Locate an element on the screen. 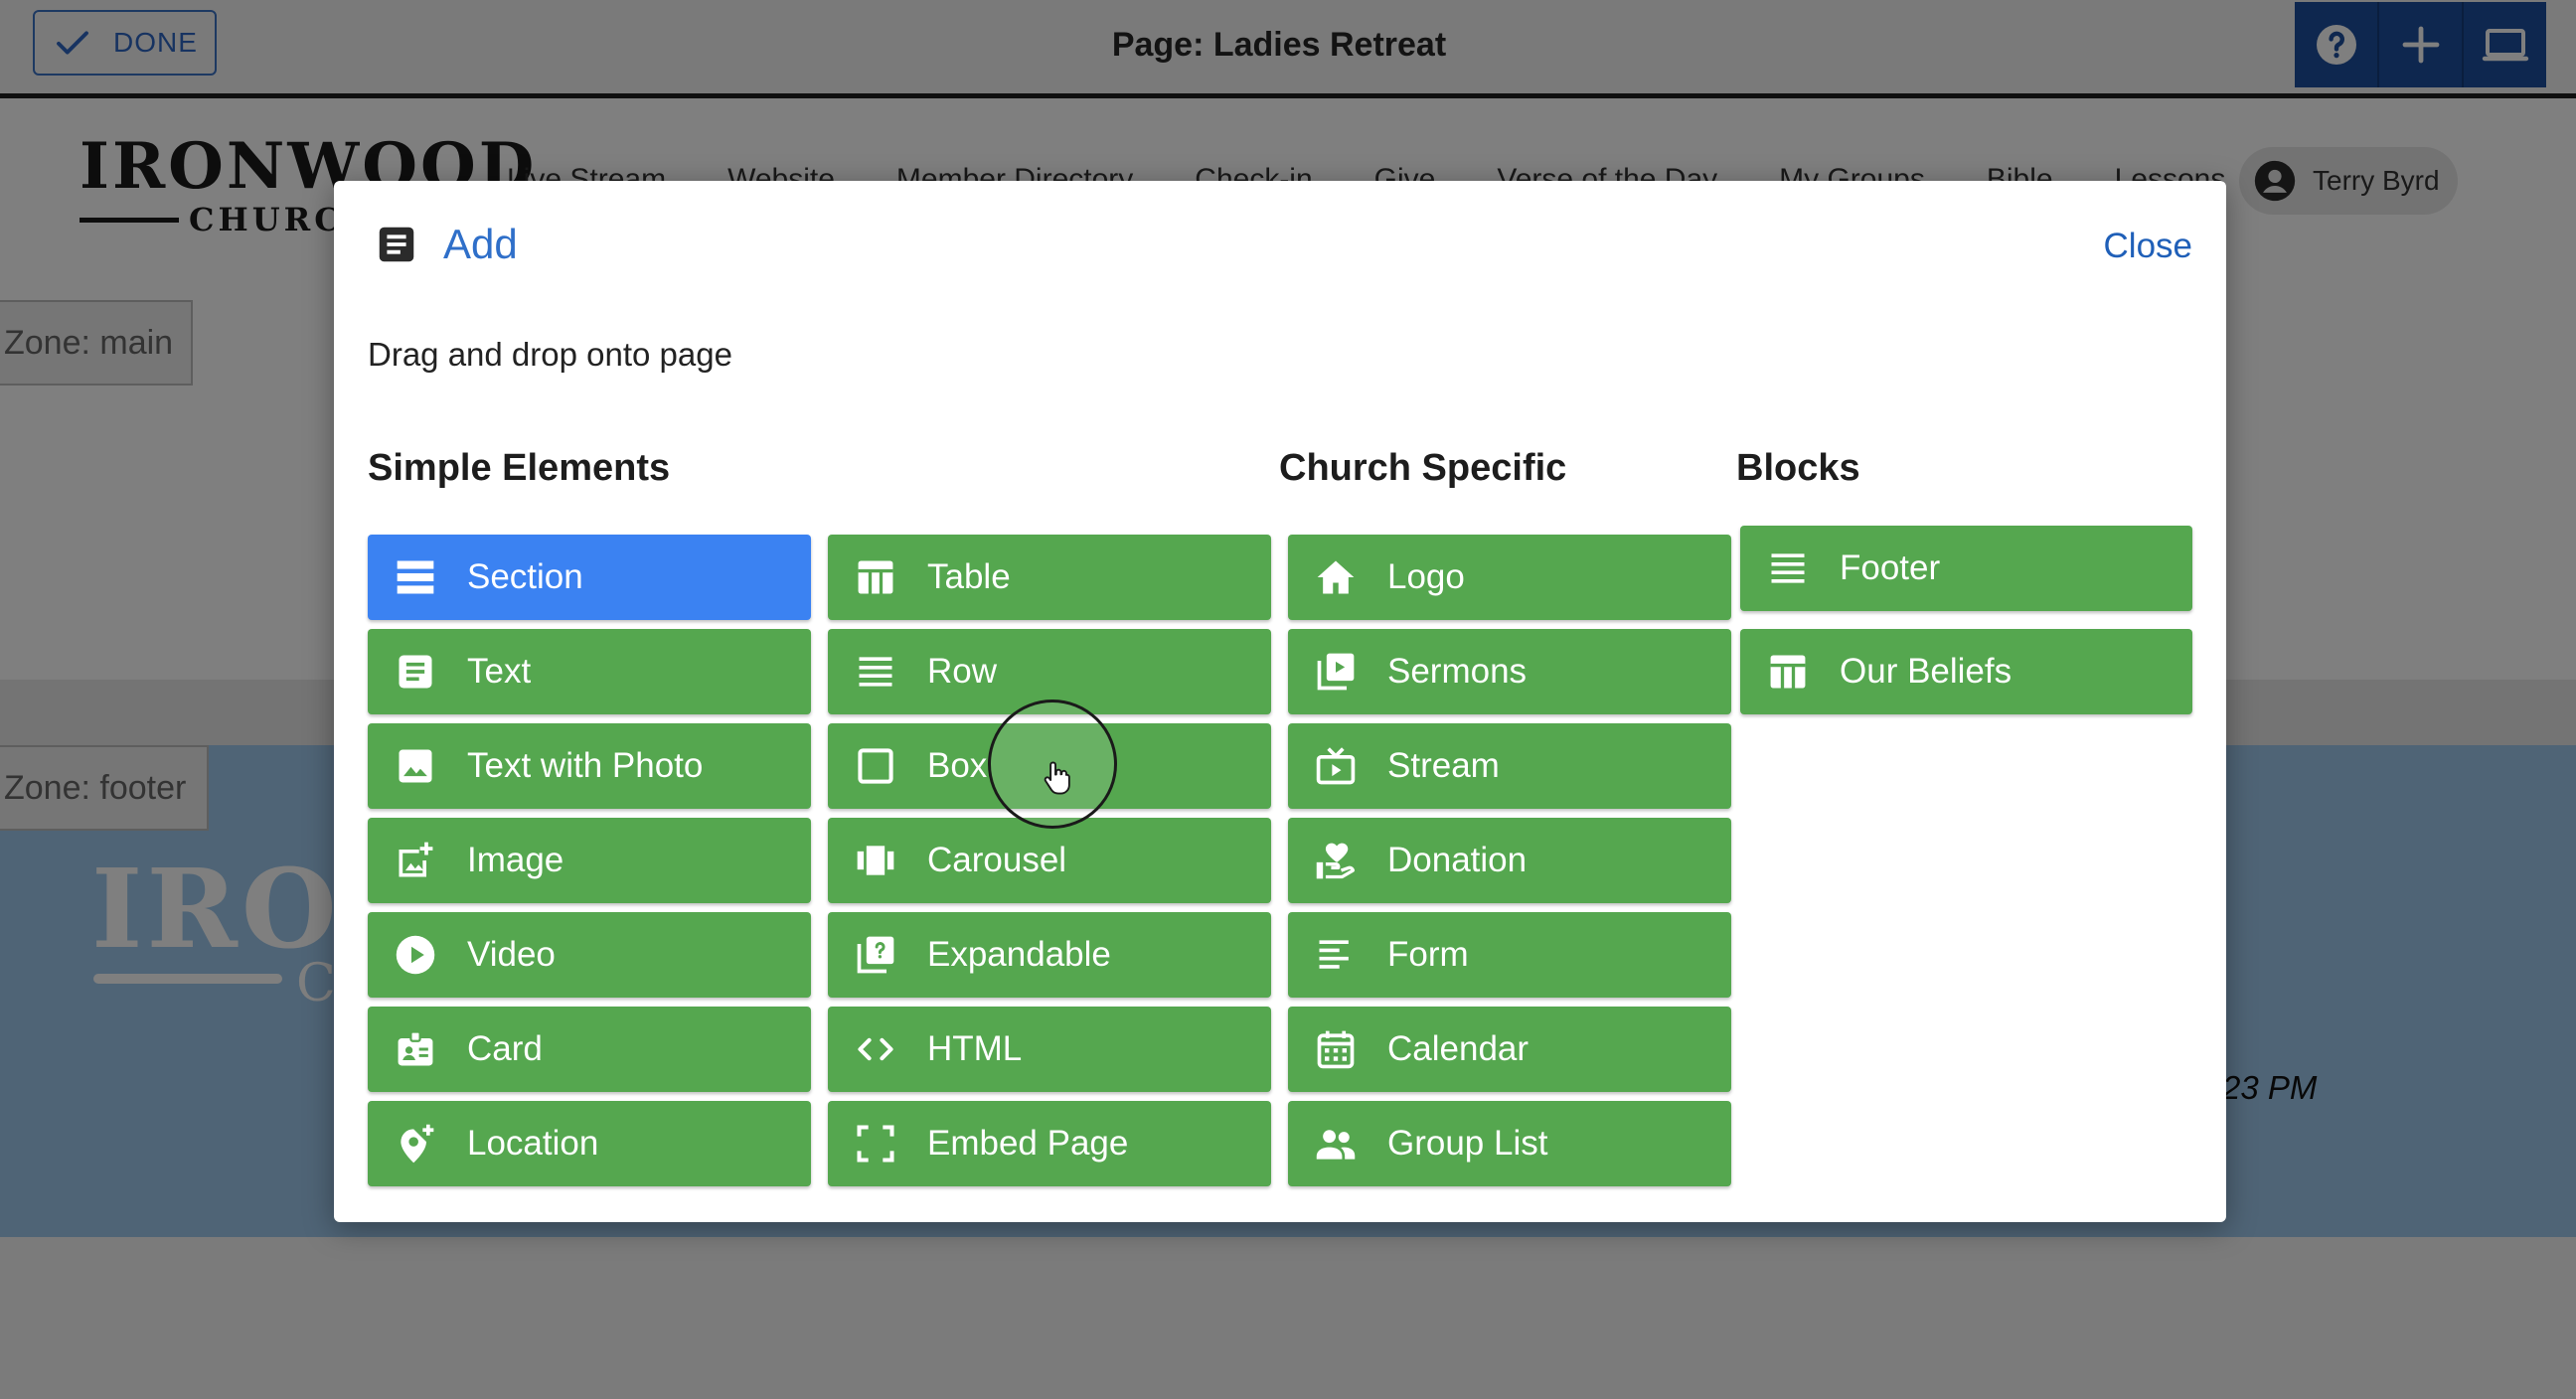 This screenshot has width=2576, height=1399. sermons-icon is located at coordinates (1336, 672).